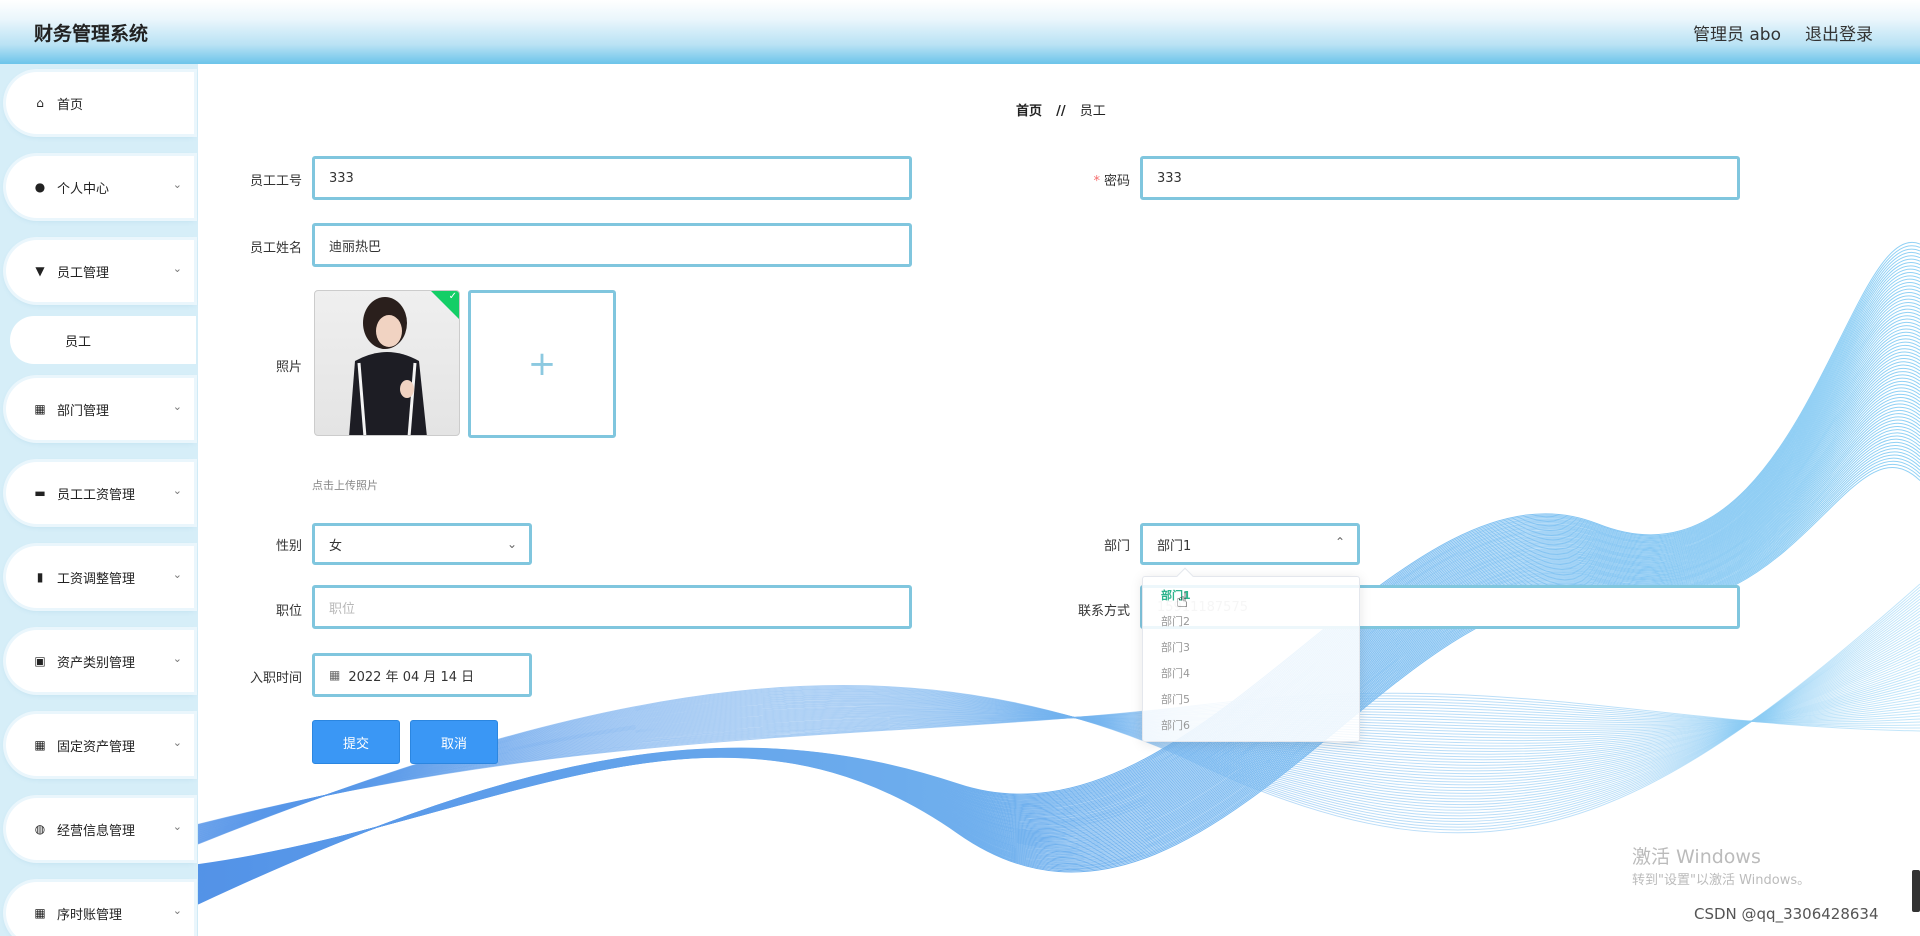 This screenshot has width=1920, height=936. I want to click on sidebar-item-employees: ▼ 员工管理 ⌄, so click(100, 271).